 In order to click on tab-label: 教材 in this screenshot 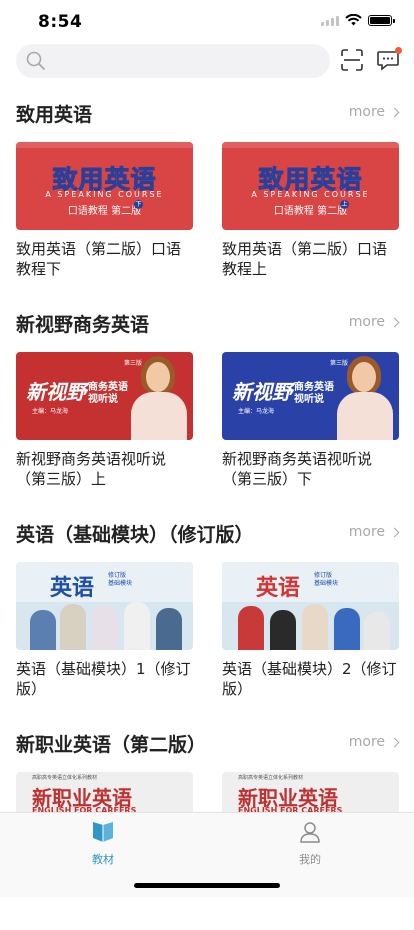, I will do `click(103, 859)`.